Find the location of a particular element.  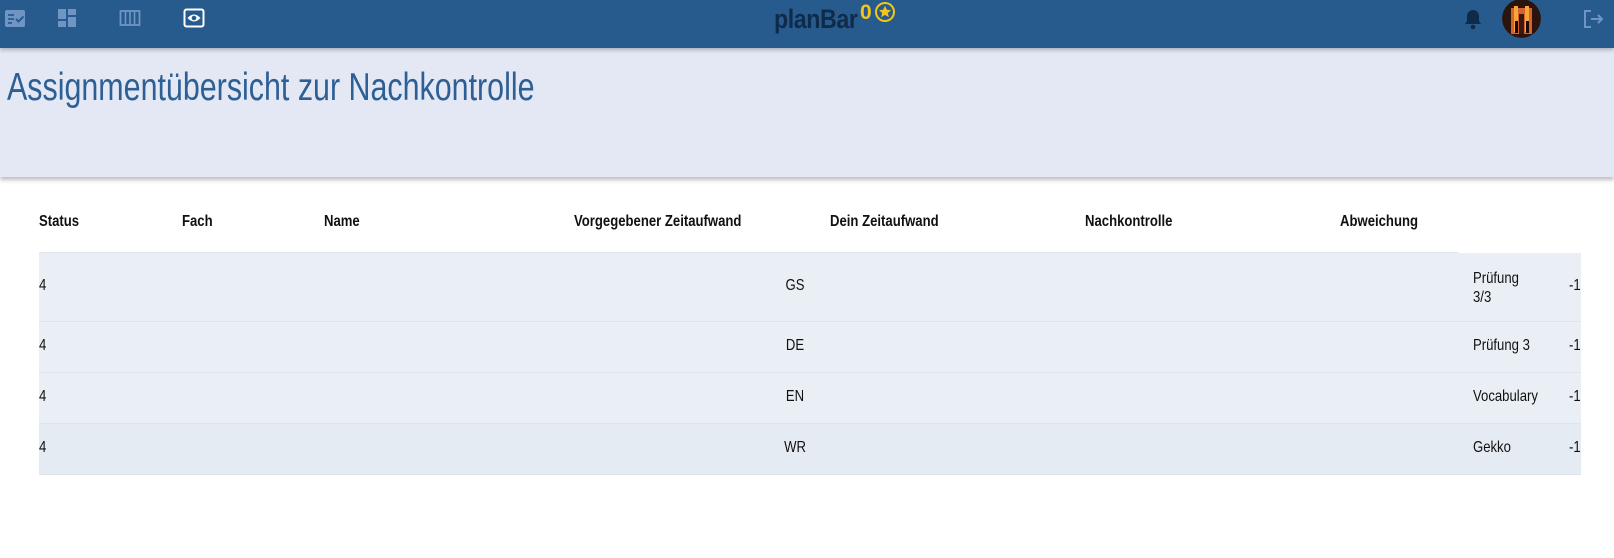

preview-eye-icon is located at coordinates (194, 18).